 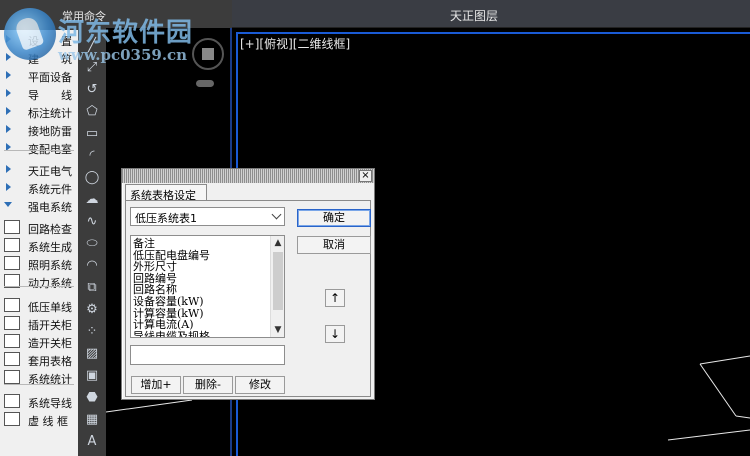 I want to click on menu-item: 强电系统, so click(x=39, y=205).